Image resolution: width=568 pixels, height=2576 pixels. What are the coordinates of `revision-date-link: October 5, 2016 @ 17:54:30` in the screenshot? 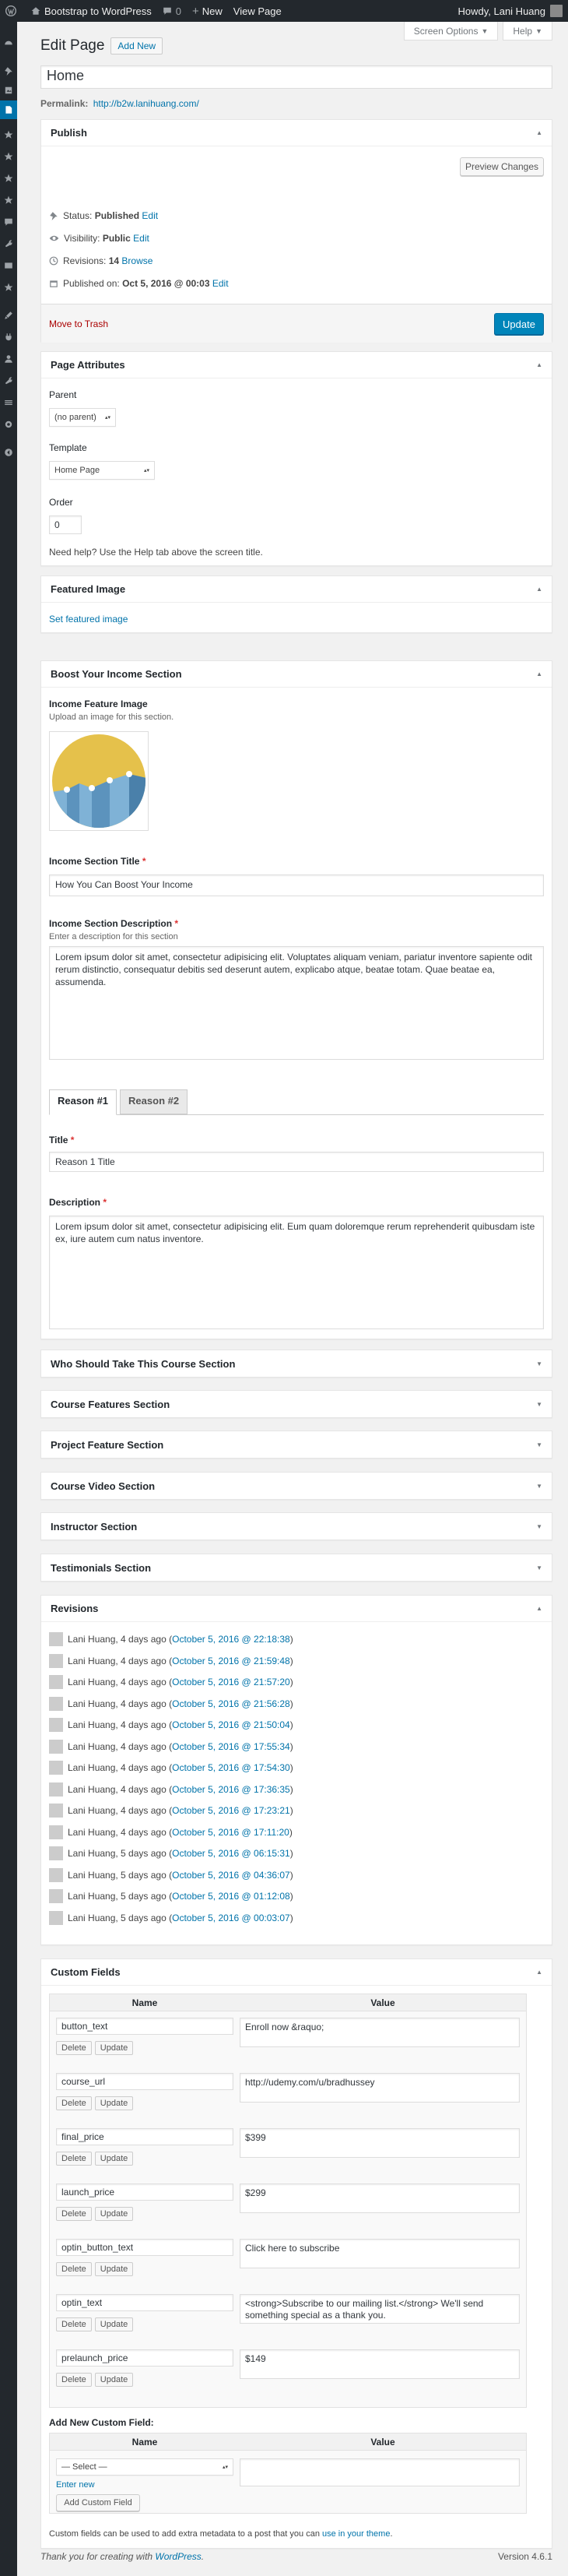 It's located at (231, 1767).